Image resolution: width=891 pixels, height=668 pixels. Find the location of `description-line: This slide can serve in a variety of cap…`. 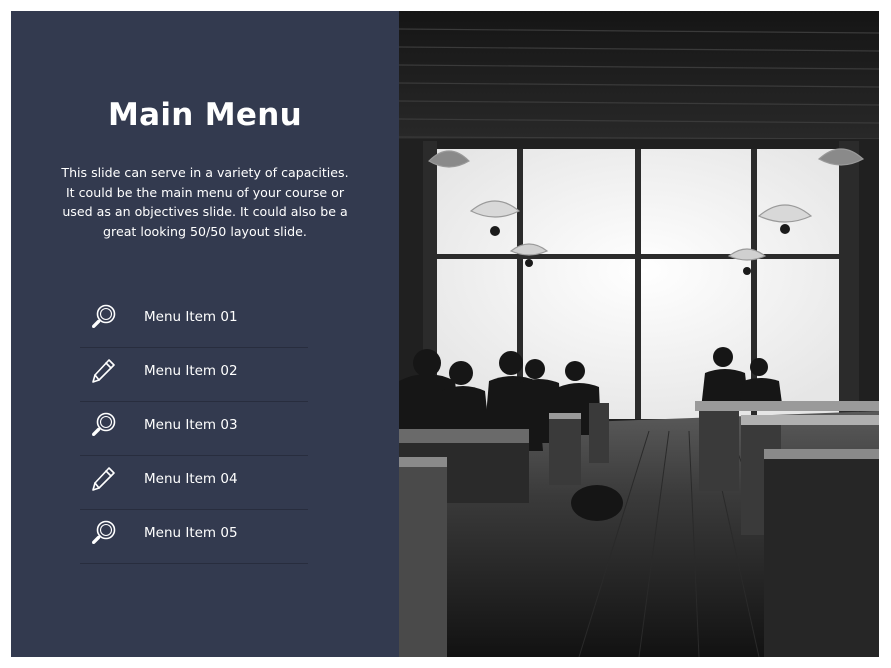

description-line: This slide can serve in a variety of cap… is located at coordinates (205, 172).